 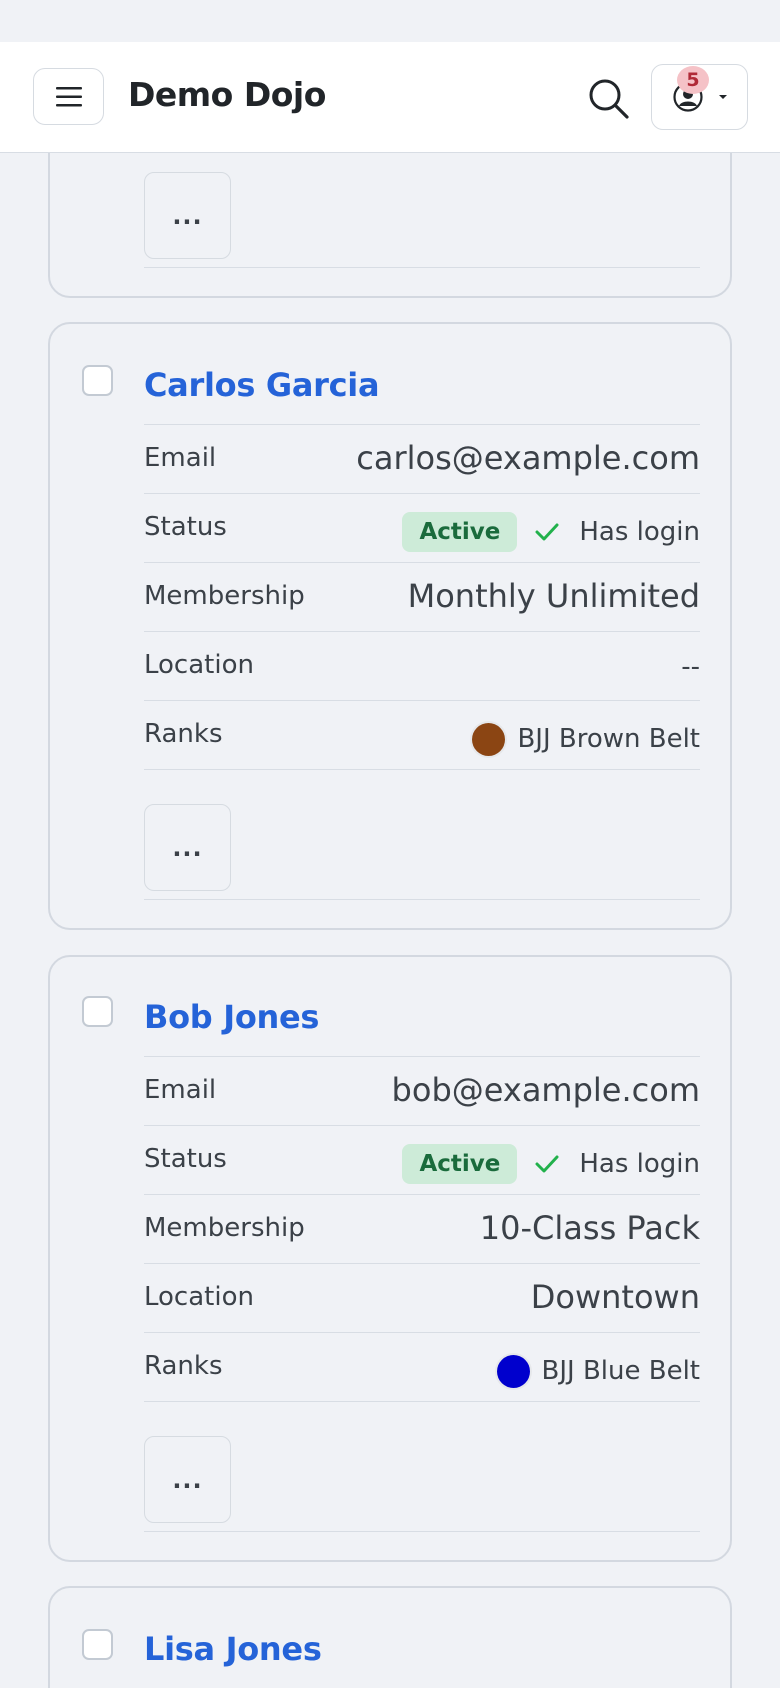 I want to click on hamburger-icon, so click(x=68, y=96).